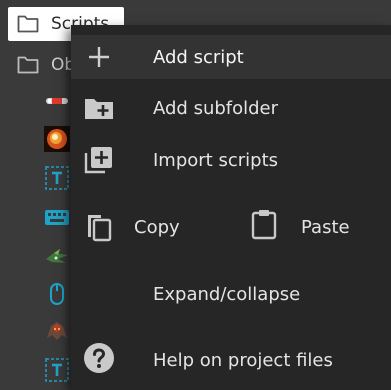  Describe the element at coordinates (216, 108) in the screenshot. I see `menu-item-label: Add subfolder` at that location.